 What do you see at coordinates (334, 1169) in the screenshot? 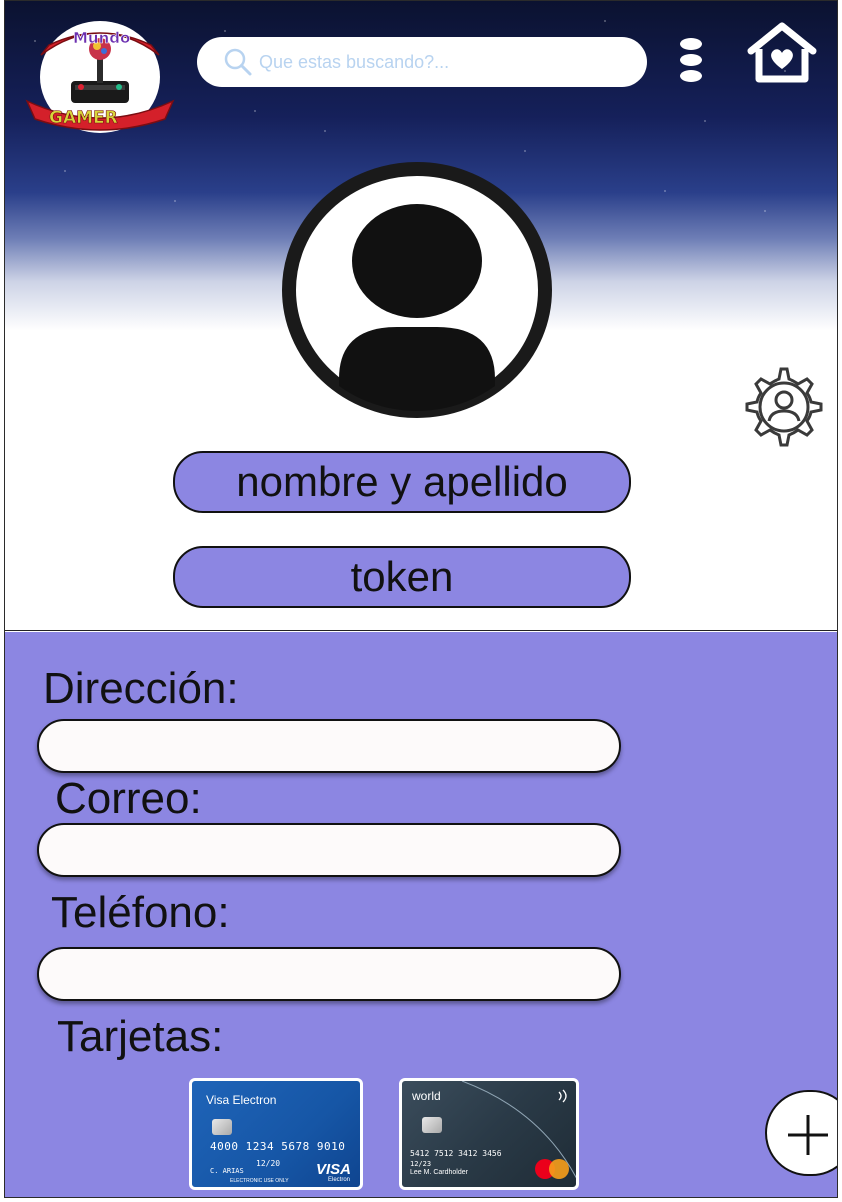
I see `visa-logo: VISA` at bounding box center [334, 1169].